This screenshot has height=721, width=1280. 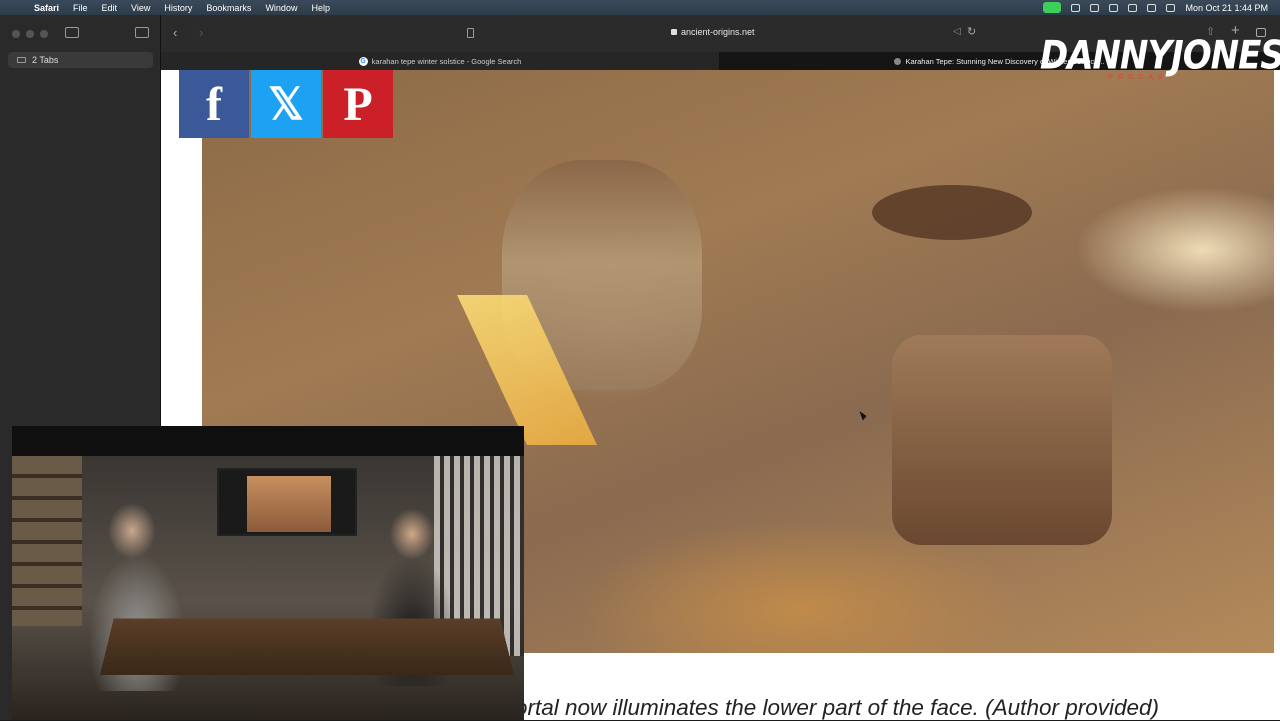 What do you see at coordinates (228, 8) in the screenshot?
I see `menu-bookmarks: Bookmarks` at bounding box center [228, 8].